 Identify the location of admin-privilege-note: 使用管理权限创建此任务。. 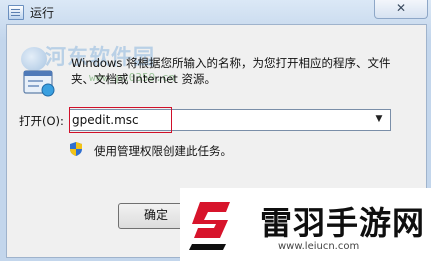
(163, 151).